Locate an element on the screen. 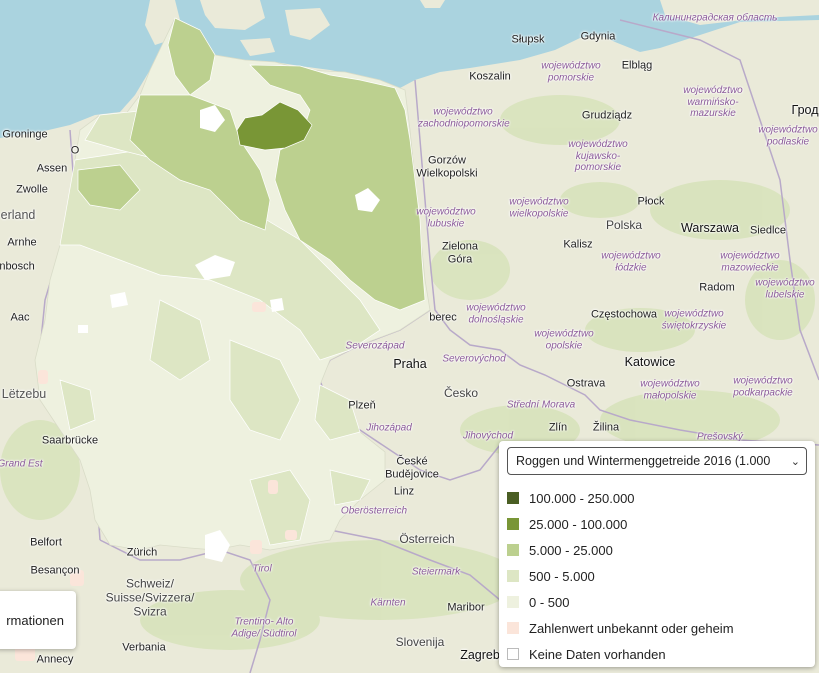  label-woj-wielkopolskie: województwo wielkopolskie is located at coordinates (539, 208).